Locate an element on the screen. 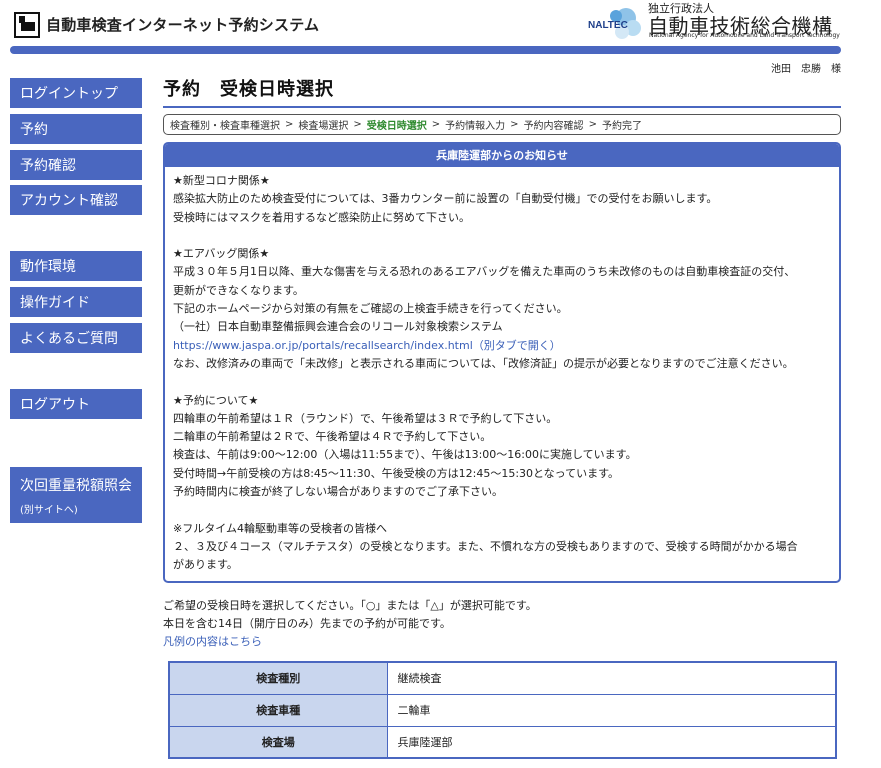 The width and height of the screenshot is (881, 768). notice-line: （一社）日本自動車整備振興会連合会のリコール対象検索システム is located at coordinates (338, 327).